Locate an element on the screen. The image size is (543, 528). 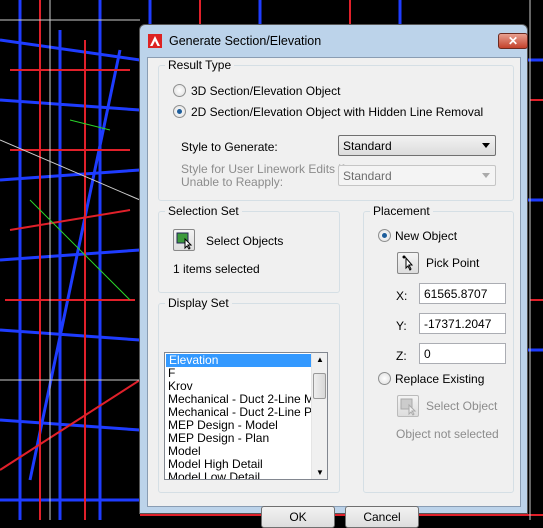
display-set-legend: Display Set is located at coordinates (198, 303).